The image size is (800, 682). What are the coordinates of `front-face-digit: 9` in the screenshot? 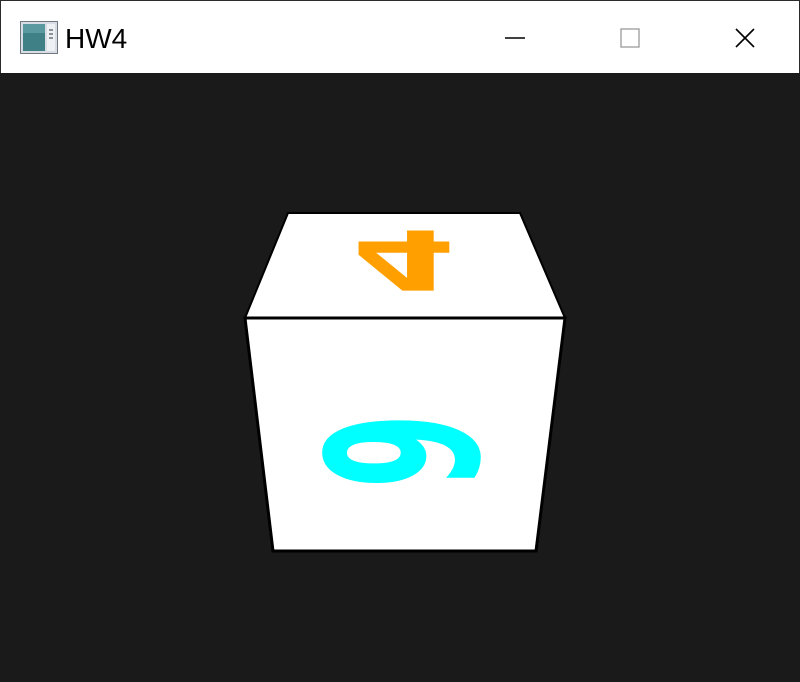 It's located at (406, 450).